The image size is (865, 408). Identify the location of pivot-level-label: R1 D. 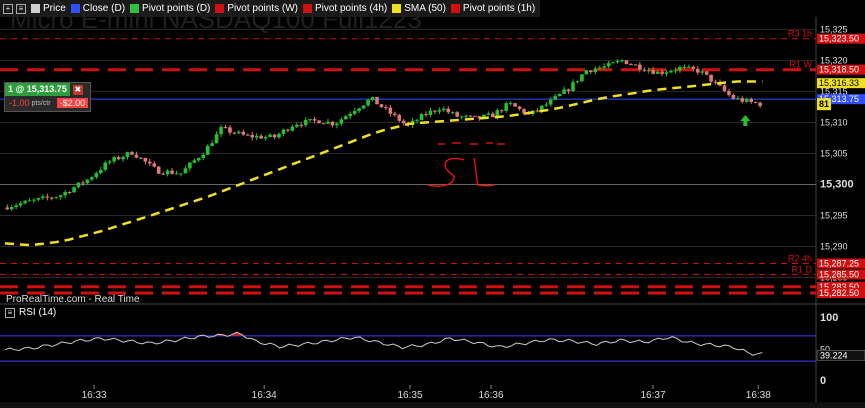
(801, 269).